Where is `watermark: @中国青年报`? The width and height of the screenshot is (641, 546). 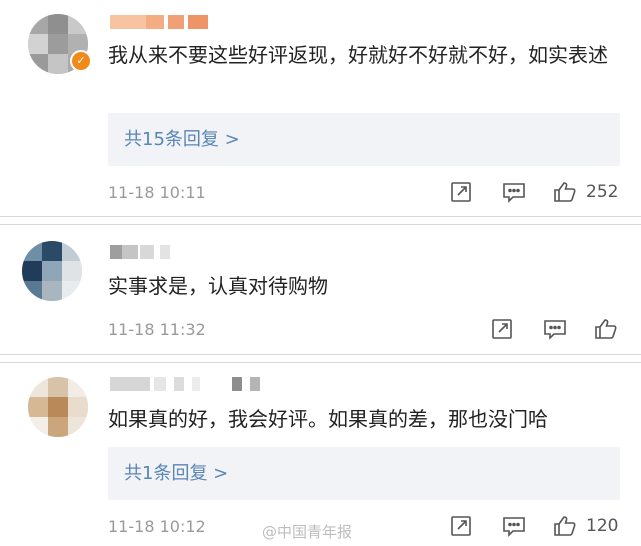
watermark: @中国青年报 is located at coordinates (307, 532).